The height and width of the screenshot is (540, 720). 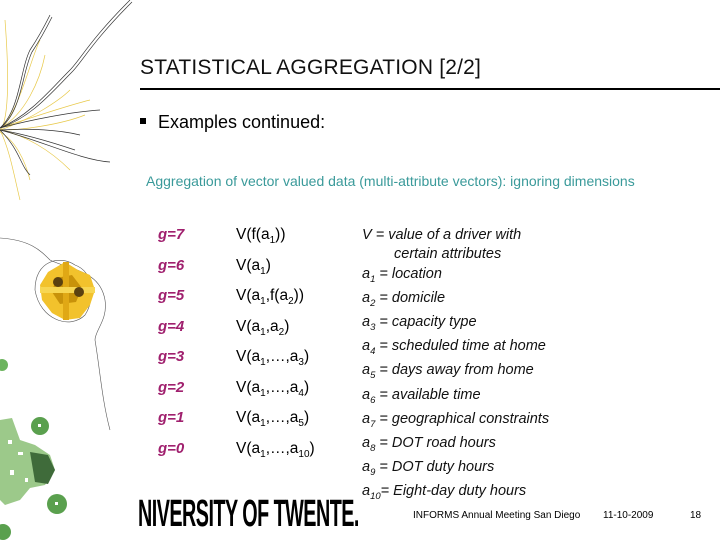 What do you see at coordinates (460, 346) in the screenshot?
I see `legend-description: = scheduled time at home` at bounding box center [460, 346].